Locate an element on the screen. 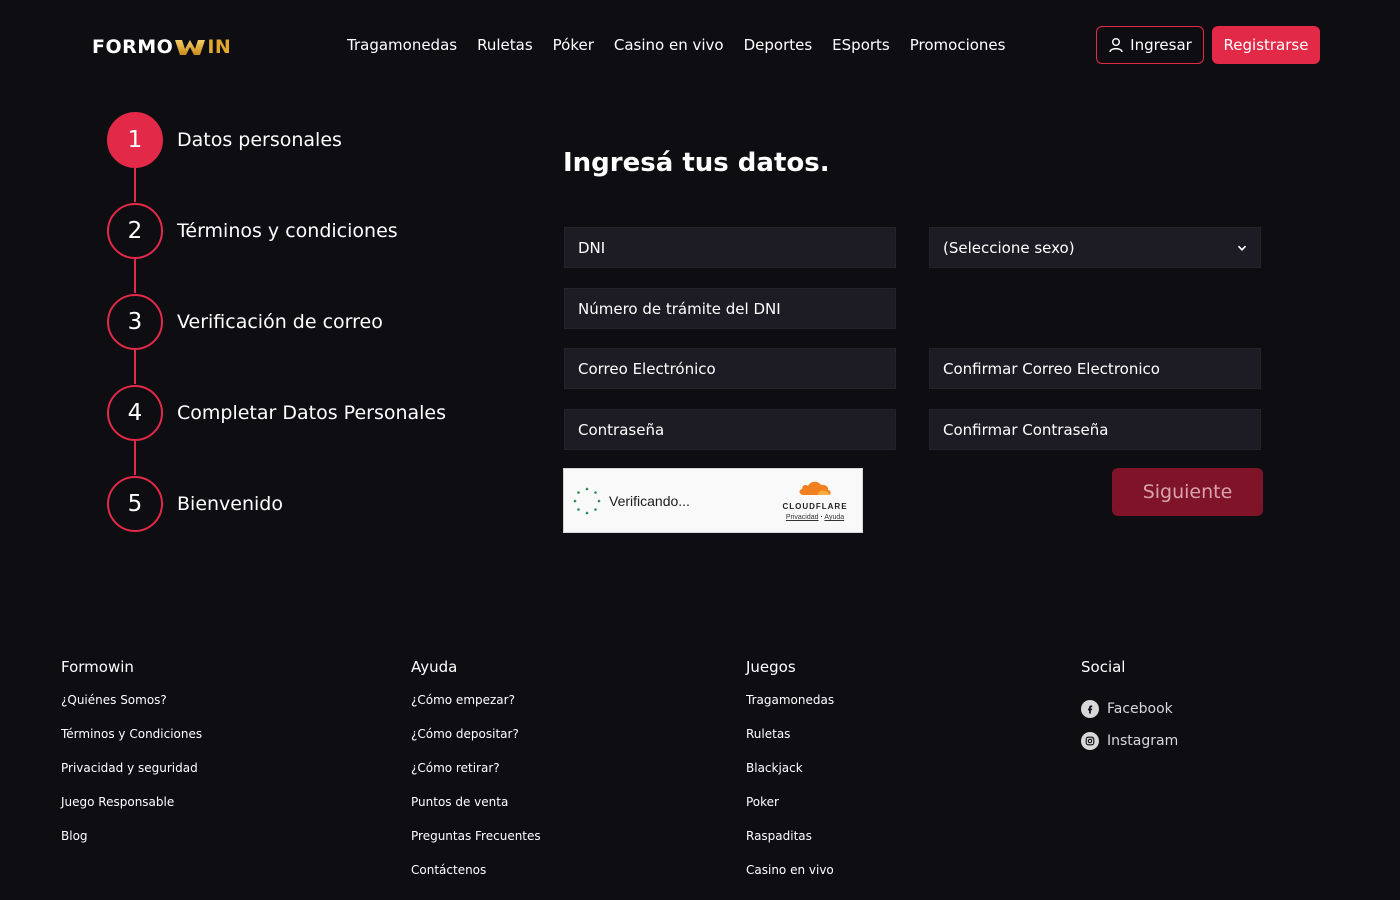 The height and width of the screenshot is (900, 1400). cloudflare-logo-icon is located at coordinates (815, 488).